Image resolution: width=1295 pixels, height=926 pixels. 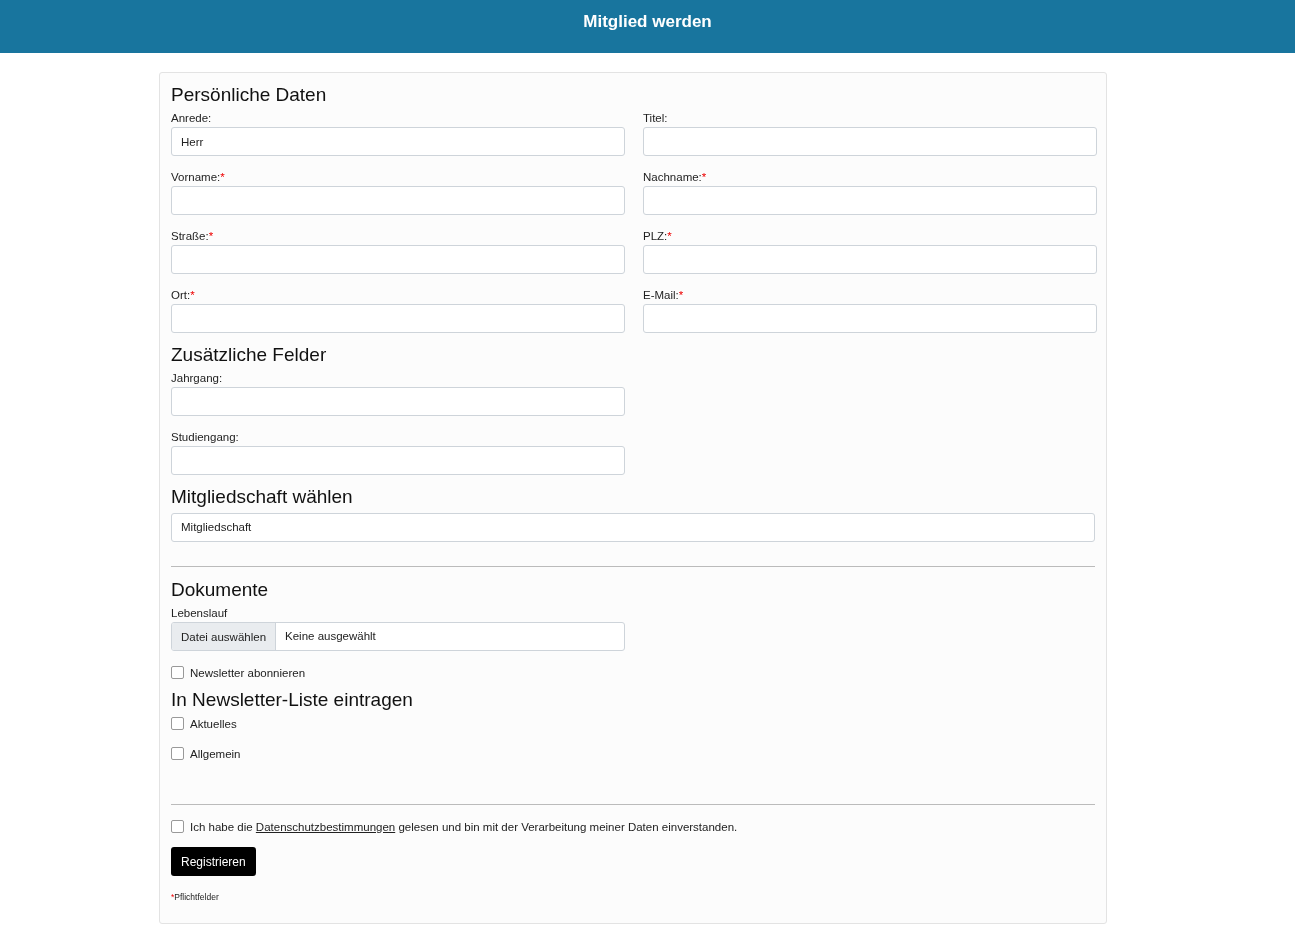 What do you see at coordinates (675, 177) in the screenshot?
I see `field-label: Nachname:*` at bounding box center [675, 177].